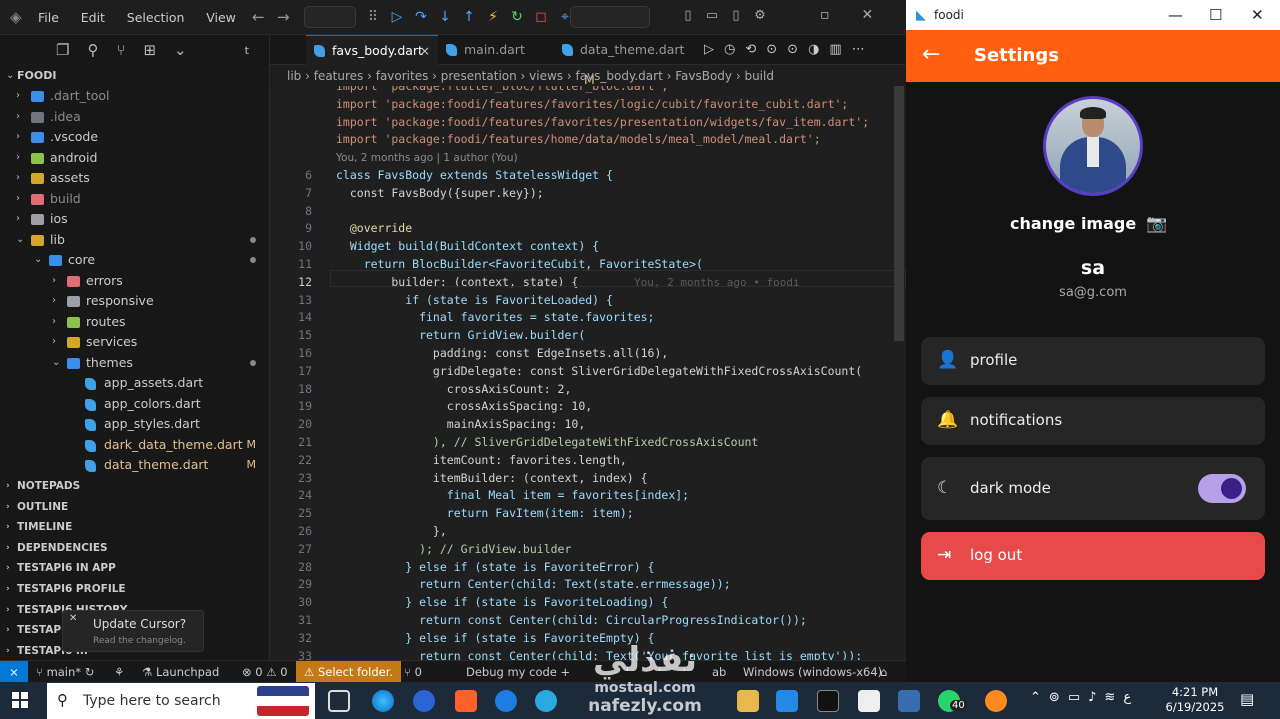  Describe the element at coordinates (221, 17) in the screenshot. I see `menu-view: View` at that location.